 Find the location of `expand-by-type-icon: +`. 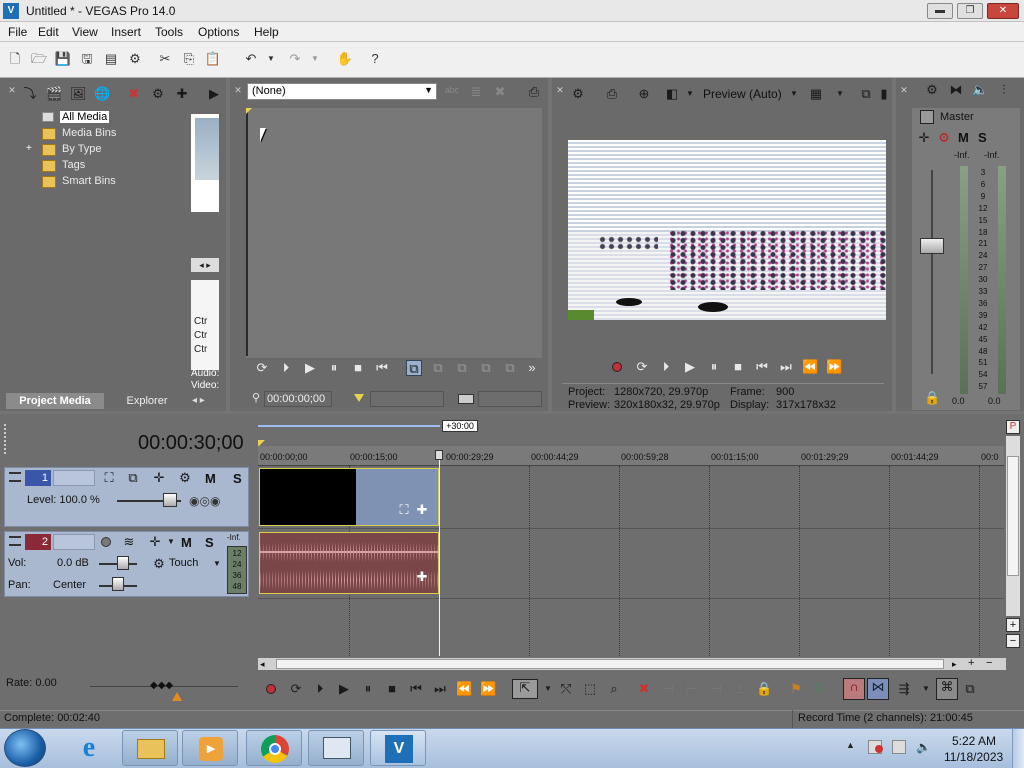

expand-by-type-icon: + is located at coordinates (29, 148).